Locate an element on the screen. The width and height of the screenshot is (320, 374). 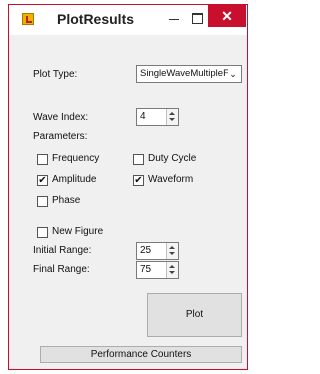
waveform-checkbox: ✔ is located at coordinates (138, 180).